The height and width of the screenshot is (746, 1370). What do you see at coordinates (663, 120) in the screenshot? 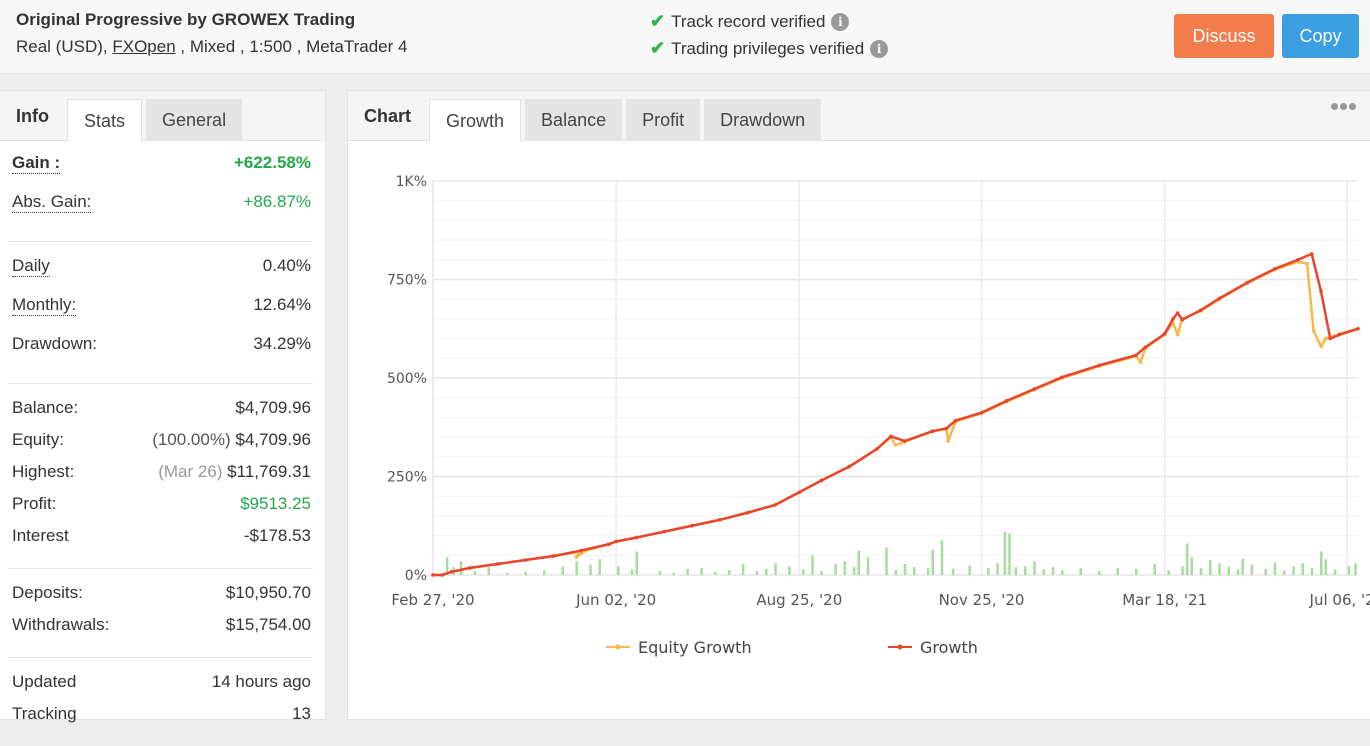
I see `tab-profit: Profit` at bounding box center [663, 120].